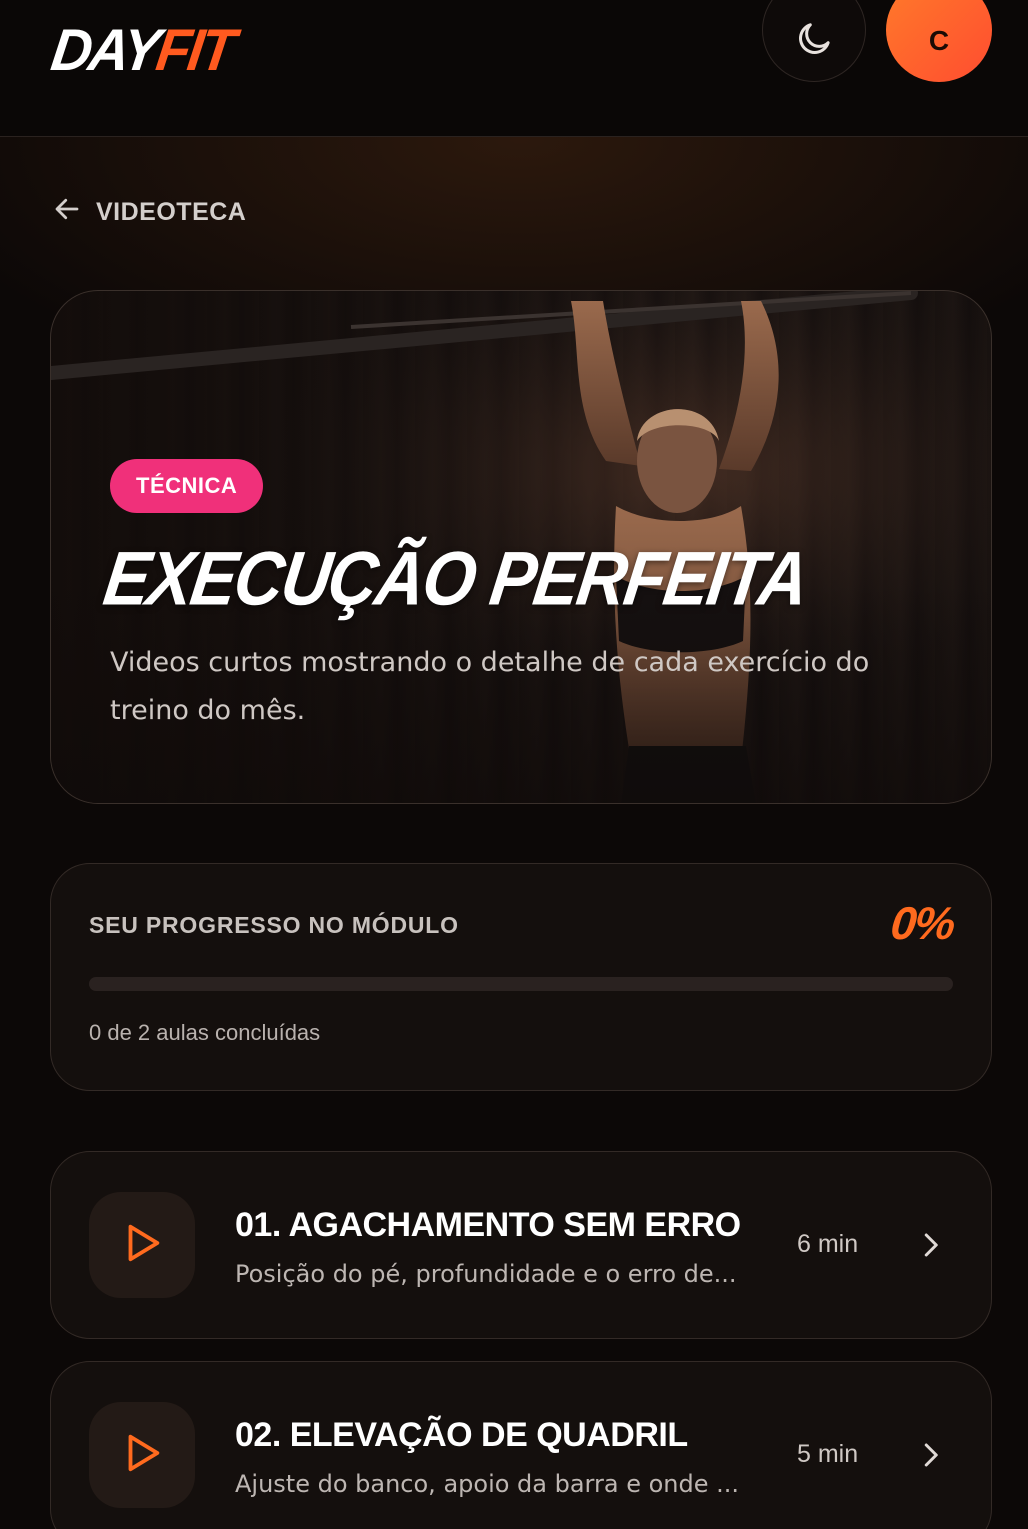 The width and height of the screenshot is (1028, 1529). I want to click on back-link-label: VIDEOTECA, so click(171, 212).